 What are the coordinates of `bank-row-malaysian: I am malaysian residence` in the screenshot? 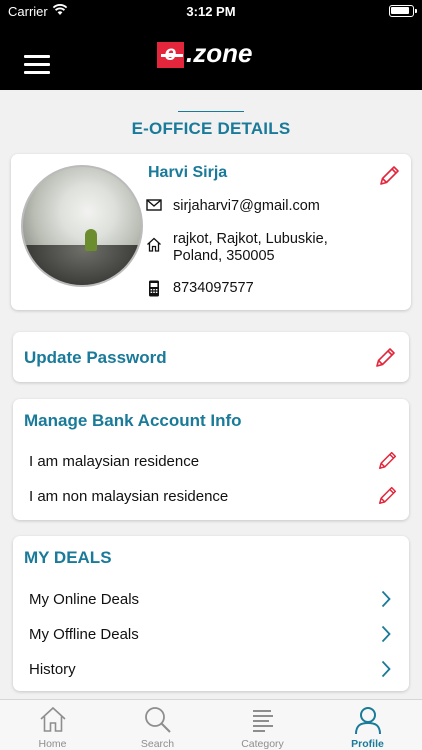 It's located at (114, 461).